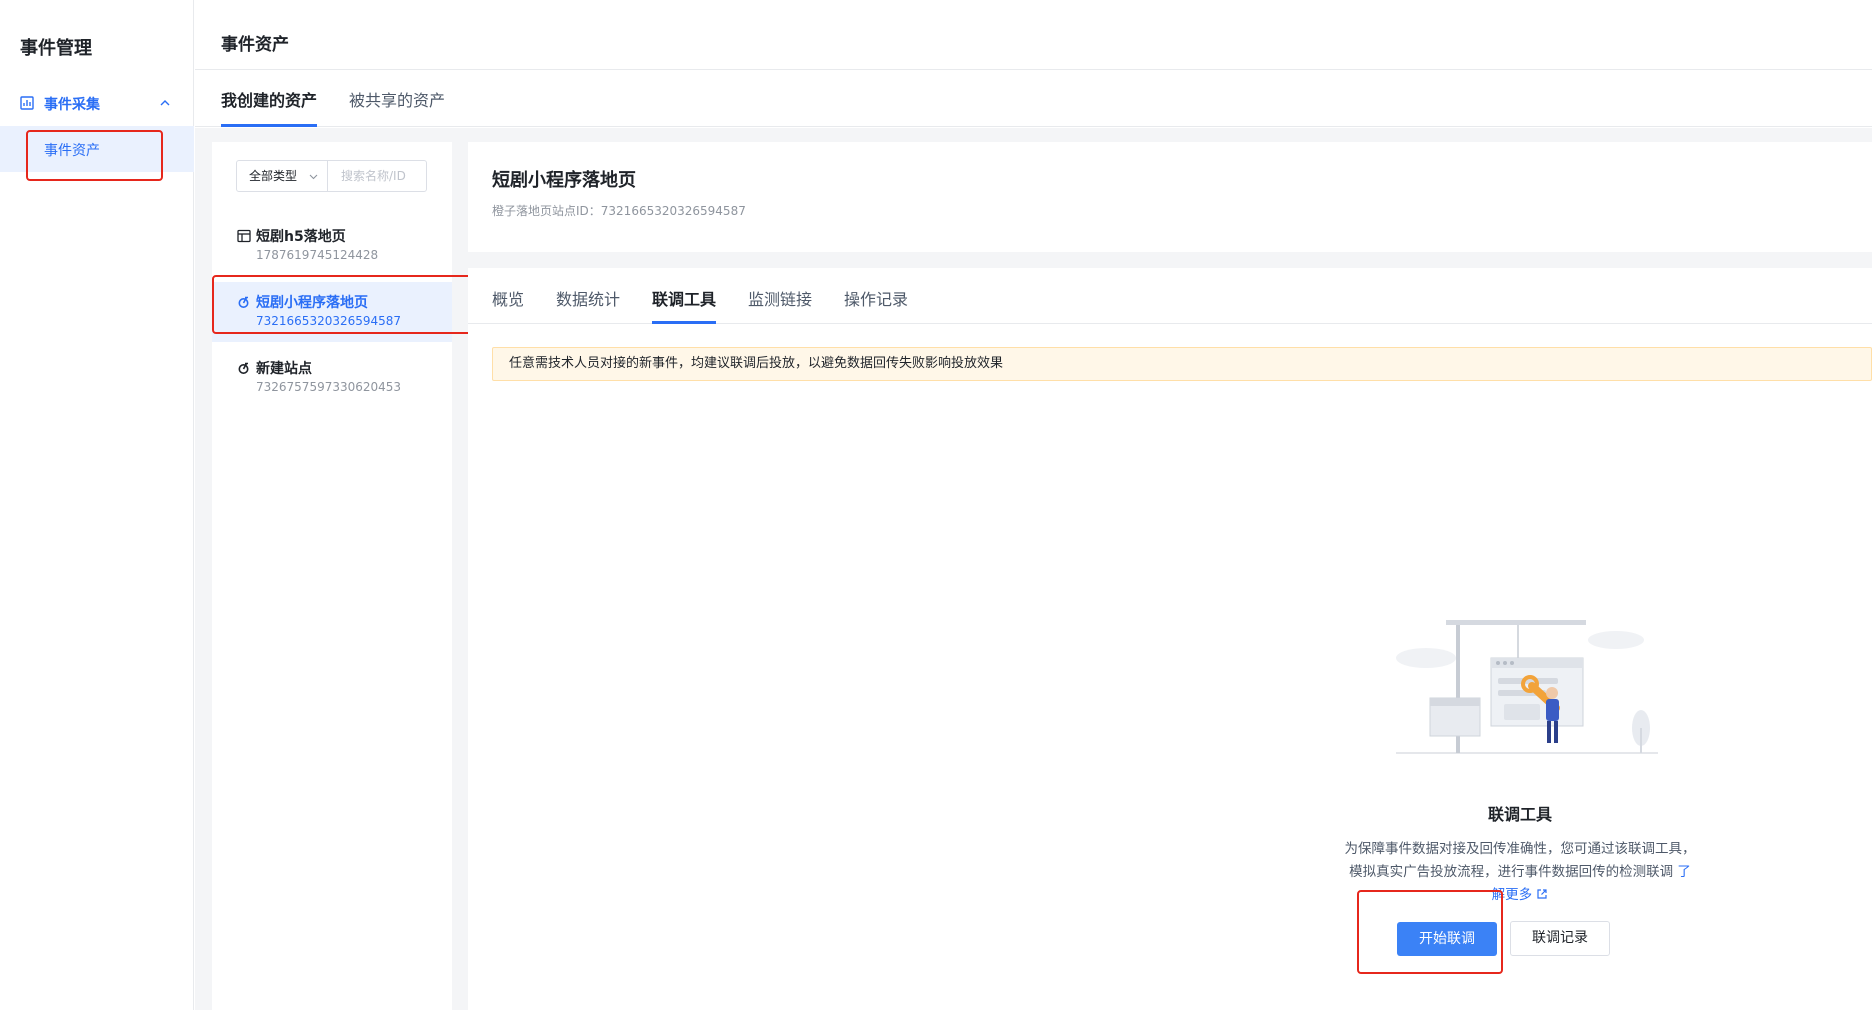 The height and width of the screenshot is (1010, 1872). I want to click on chevron-up-icon, so click(165, 103).